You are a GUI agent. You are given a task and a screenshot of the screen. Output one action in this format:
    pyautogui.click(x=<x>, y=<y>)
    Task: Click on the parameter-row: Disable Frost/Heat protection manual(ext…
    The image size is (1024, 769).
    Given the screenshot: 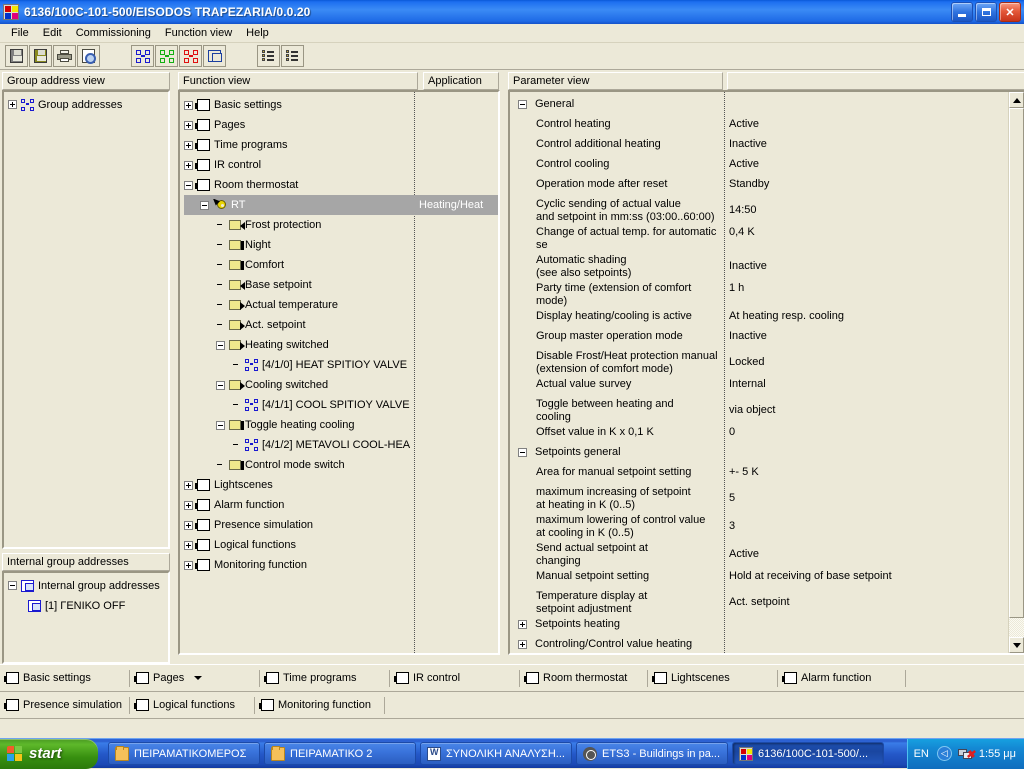 What is the action you would take?
    pyautogui.click(x=759, y=361)
    